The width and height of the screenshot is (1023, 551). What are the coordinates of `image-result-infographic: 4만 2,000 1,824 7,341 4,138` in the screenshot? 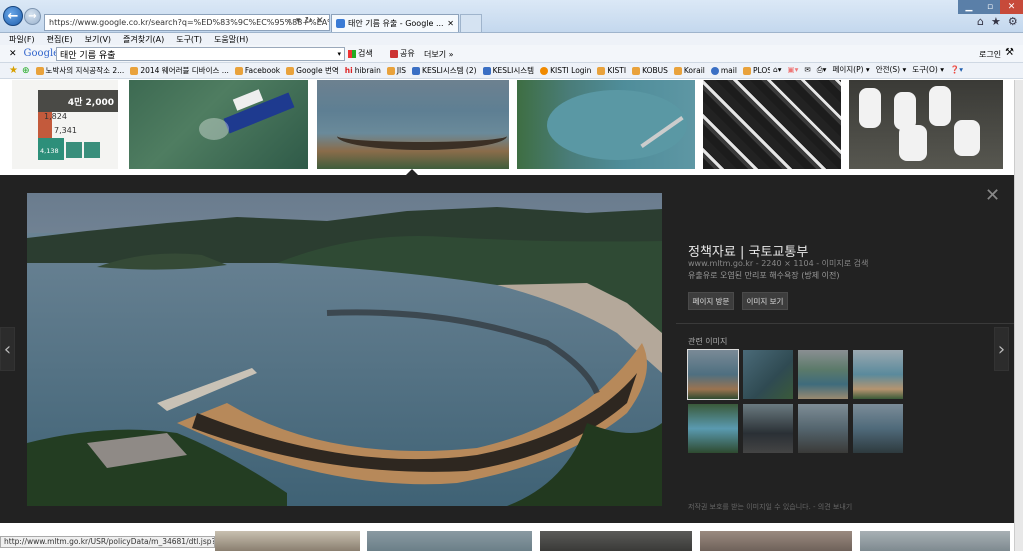 It's located at (65, 124).